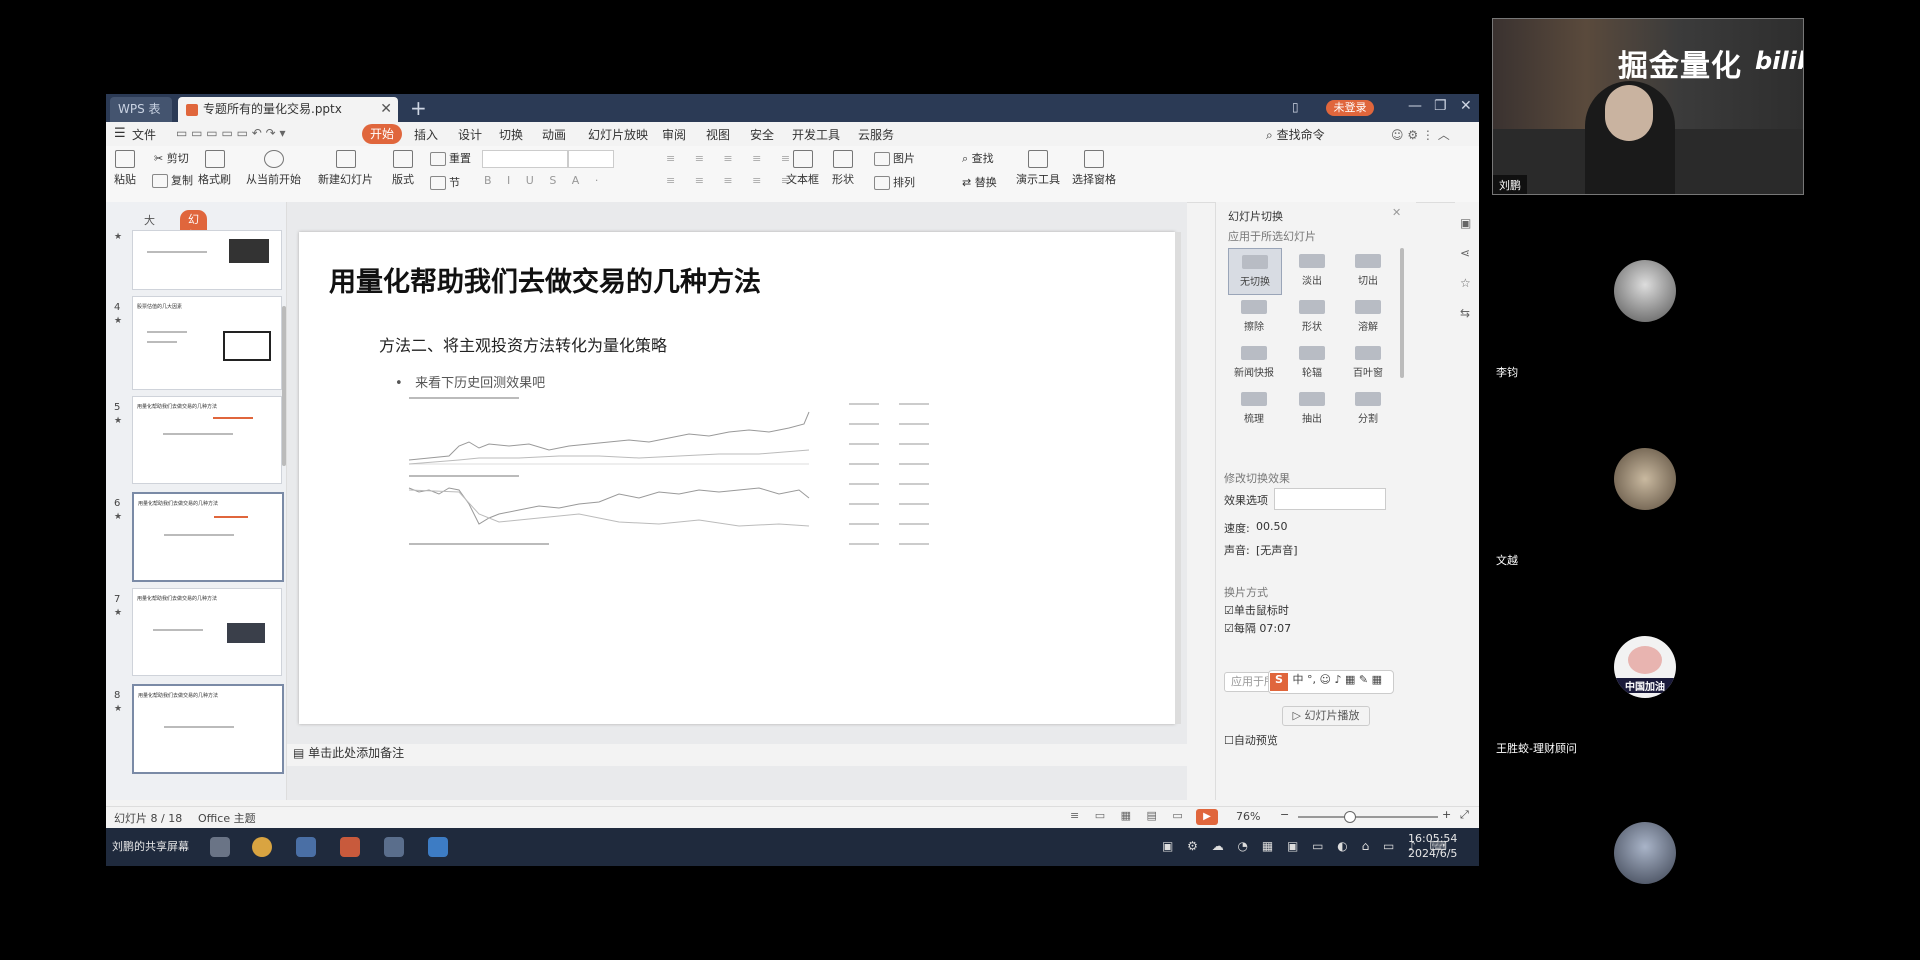 Image resolution: width=1920 pixels, height=960 pixels. Describe the element at coordinates (978, 158) in the screenshot. I see `find-button: ⌕ 查找` at that location.